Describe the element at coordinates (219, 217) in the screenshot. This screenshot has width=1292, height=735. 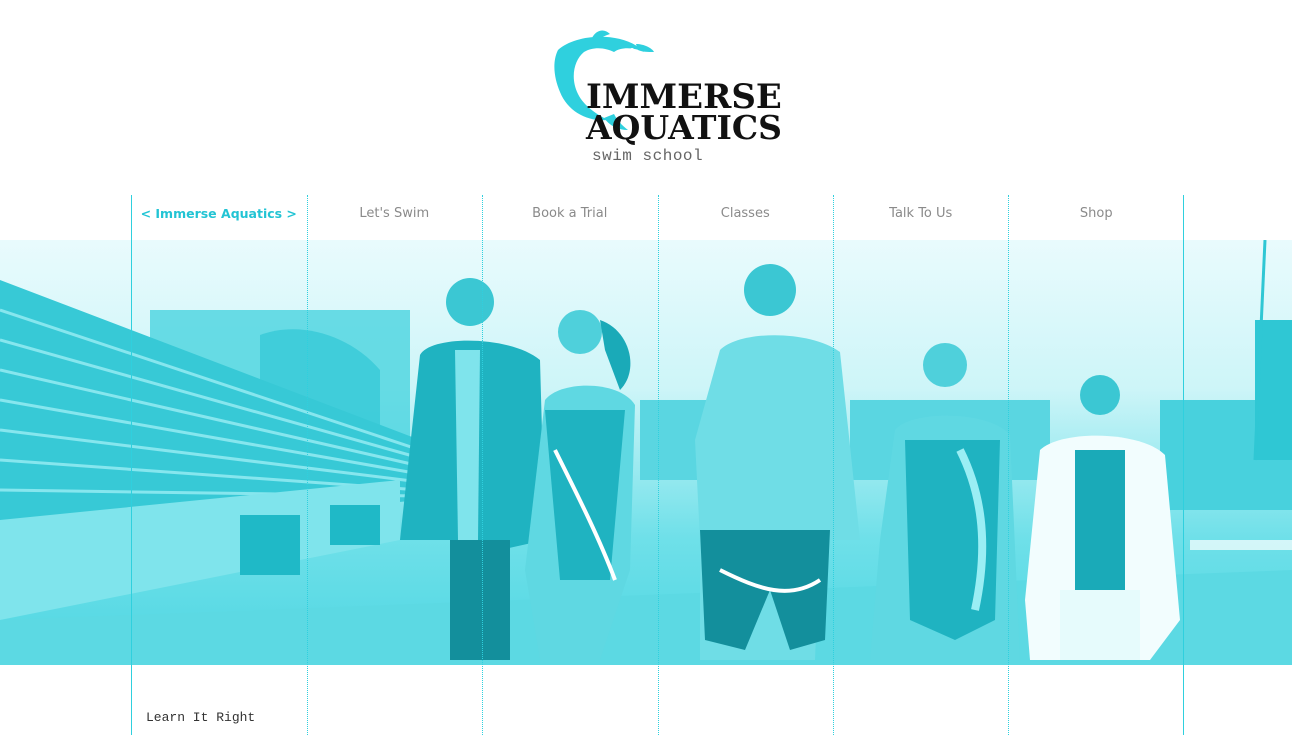
I see `nav-item-immerse-aquatics: < Immerse Aquatics >` at that location.